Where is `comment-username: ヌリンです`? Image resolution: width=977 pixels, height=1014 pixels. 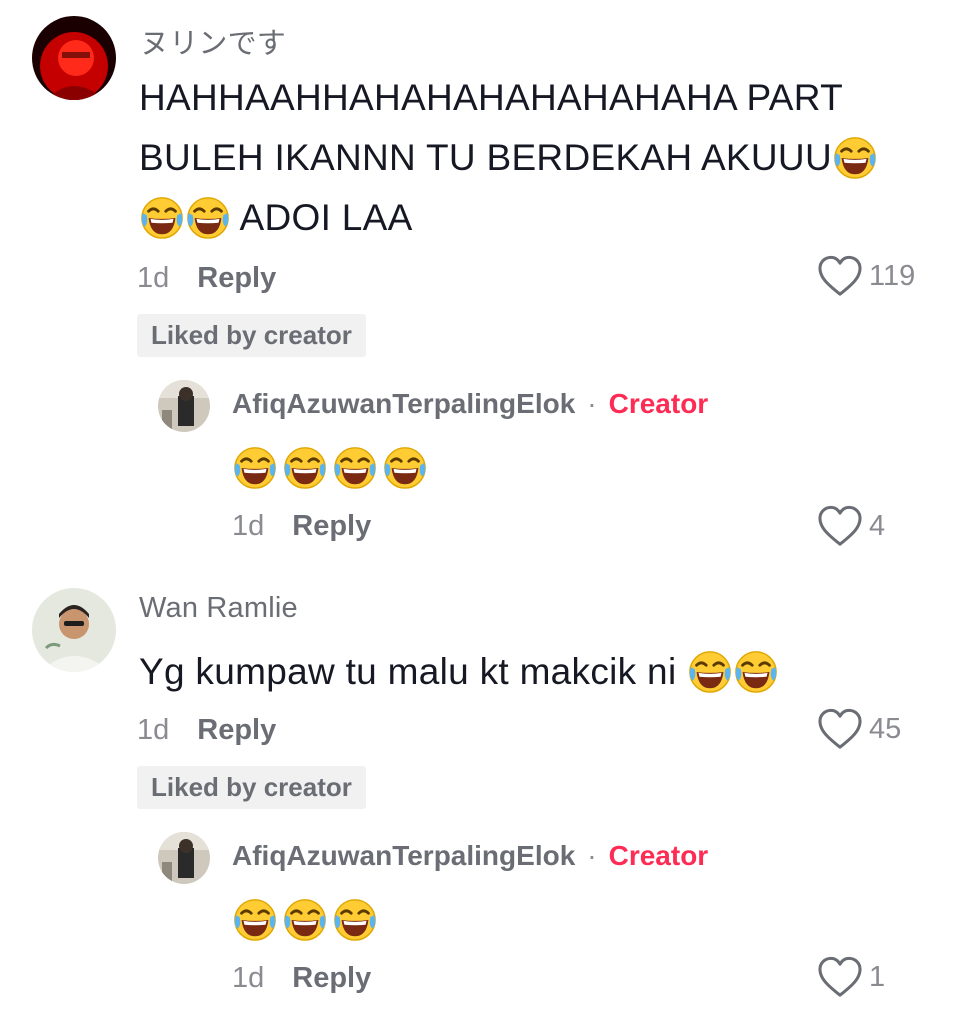 comment-username: ヌリンです is located at coordinates (213, 41).